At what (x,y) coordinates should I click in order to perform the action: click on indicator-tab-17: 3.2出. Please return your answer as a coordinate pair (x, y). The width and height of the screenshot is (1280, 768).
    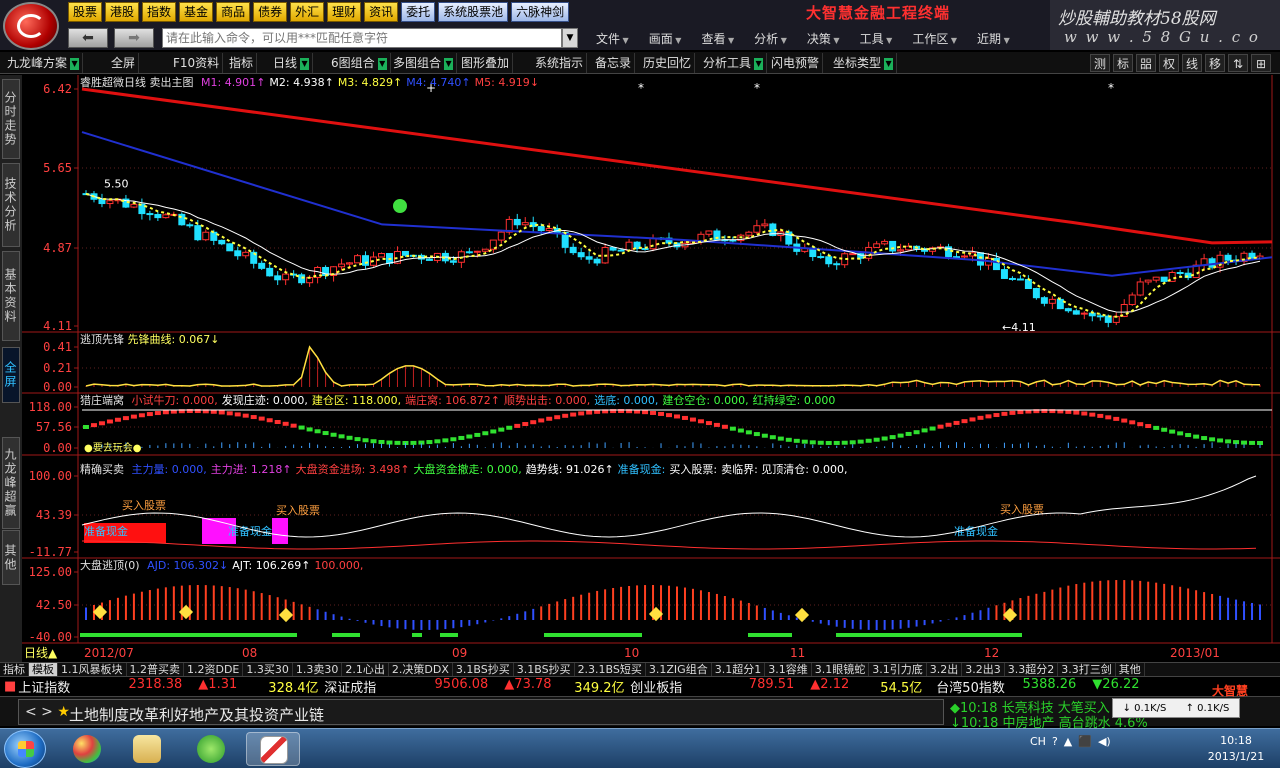
    Looking at the image, I should click on (945, 669).